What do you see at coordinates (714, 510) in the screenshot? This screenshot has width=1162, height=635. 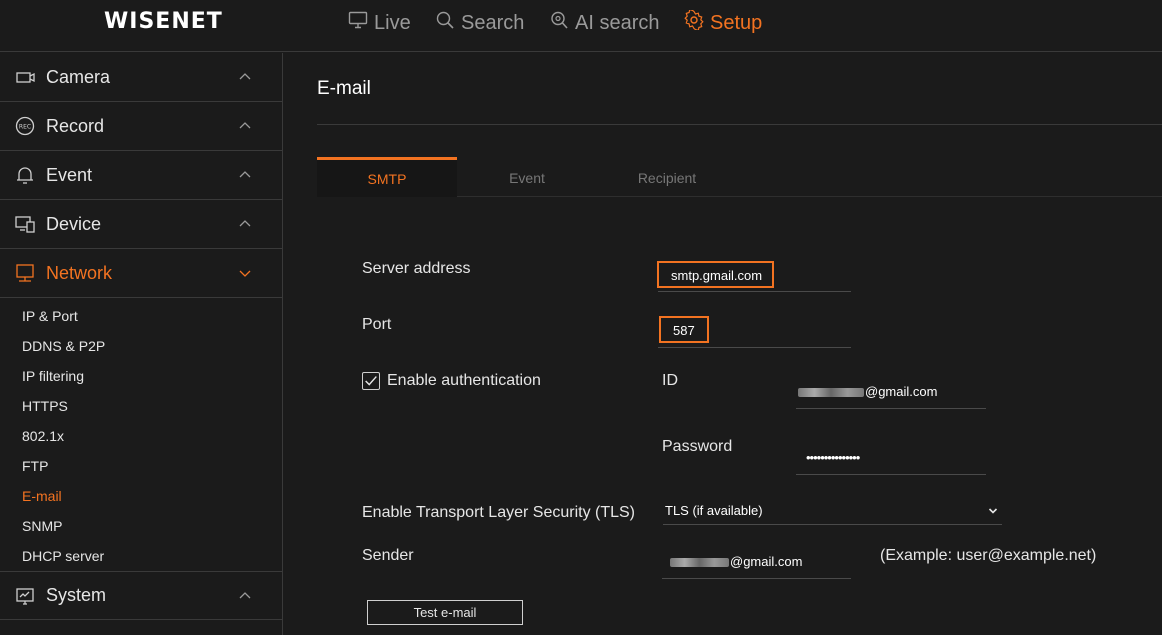 I see `tls-selected-value: TLS (if available)` at bounding box center [714, 510].